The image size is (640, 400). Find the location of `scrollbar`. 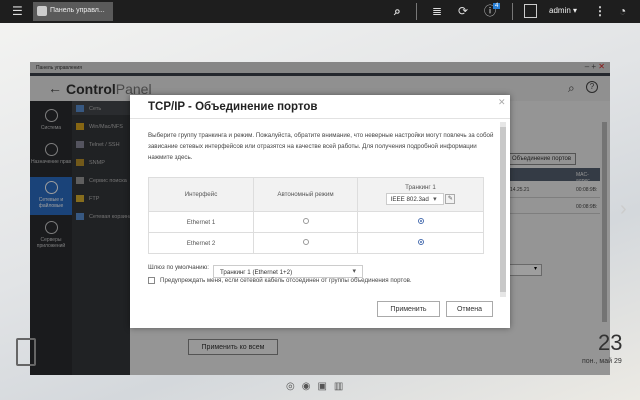

scrollbar is located at coordinates (503, 209).